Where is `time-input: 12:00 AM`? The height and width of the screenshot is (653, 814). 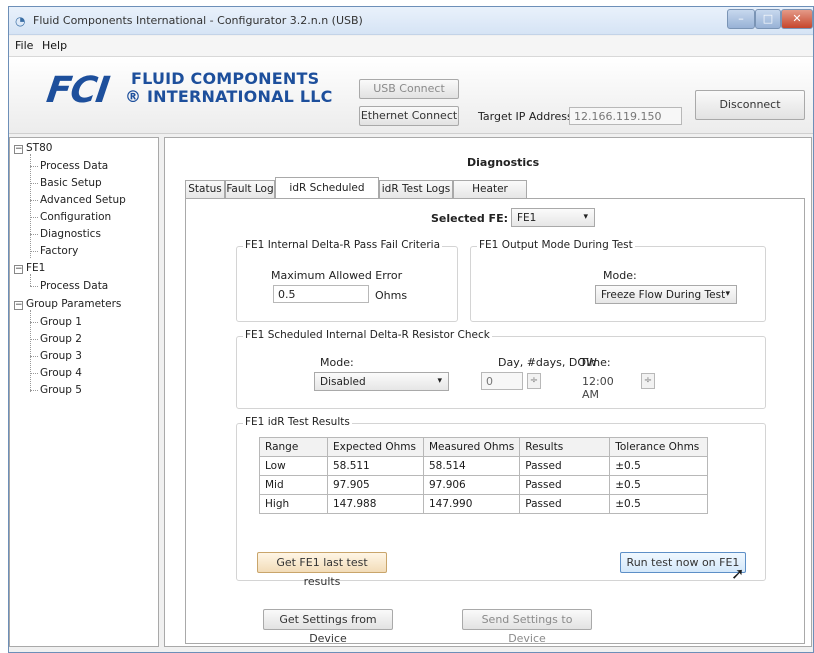 time-input: 12:00 AM is located at coordinates (607, 386).